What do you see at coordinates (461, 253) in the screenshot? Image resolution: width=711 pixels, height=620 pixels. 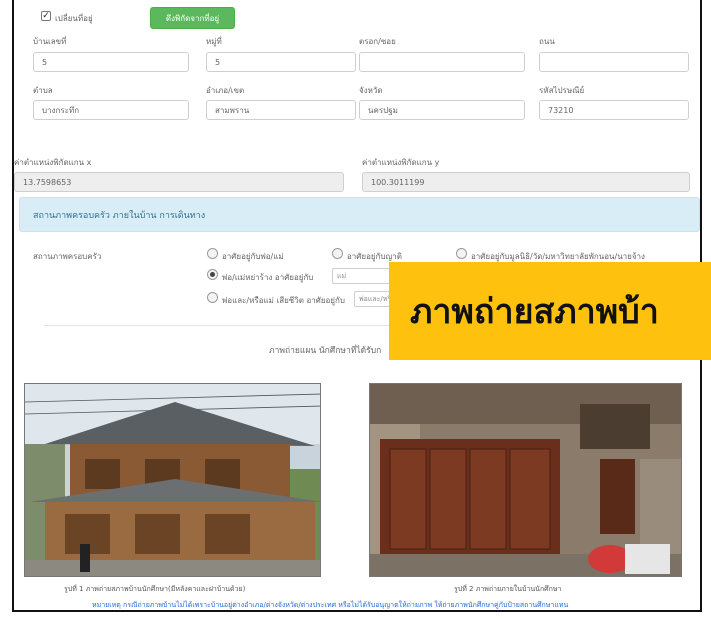 I see `radio-live-with-foundation` at bounding box center [461, 253].